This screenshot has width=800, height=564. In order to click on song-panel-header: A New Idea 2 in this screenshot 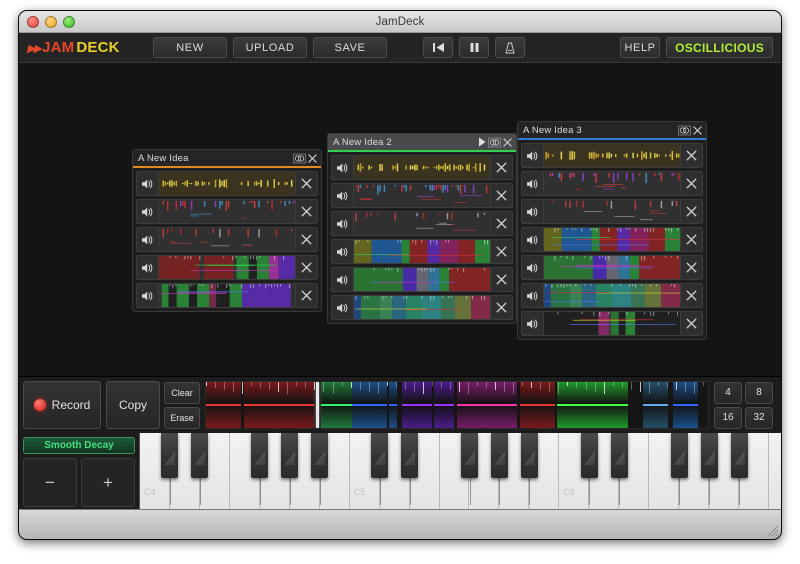, I will do `click(422, 142)`.